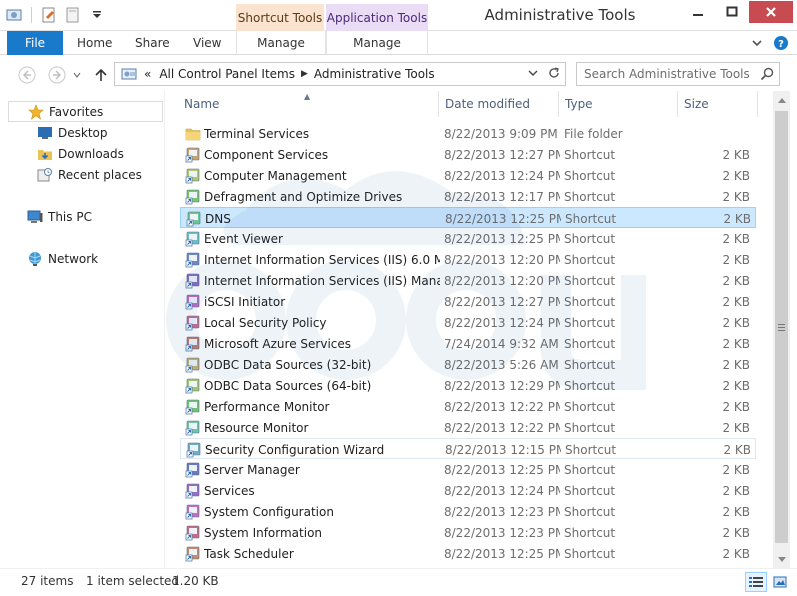  What do you see at coordinates (59, 216) in the screenshot?
I see `nav-this-pc: This PC` at bounding box center [59, 216].